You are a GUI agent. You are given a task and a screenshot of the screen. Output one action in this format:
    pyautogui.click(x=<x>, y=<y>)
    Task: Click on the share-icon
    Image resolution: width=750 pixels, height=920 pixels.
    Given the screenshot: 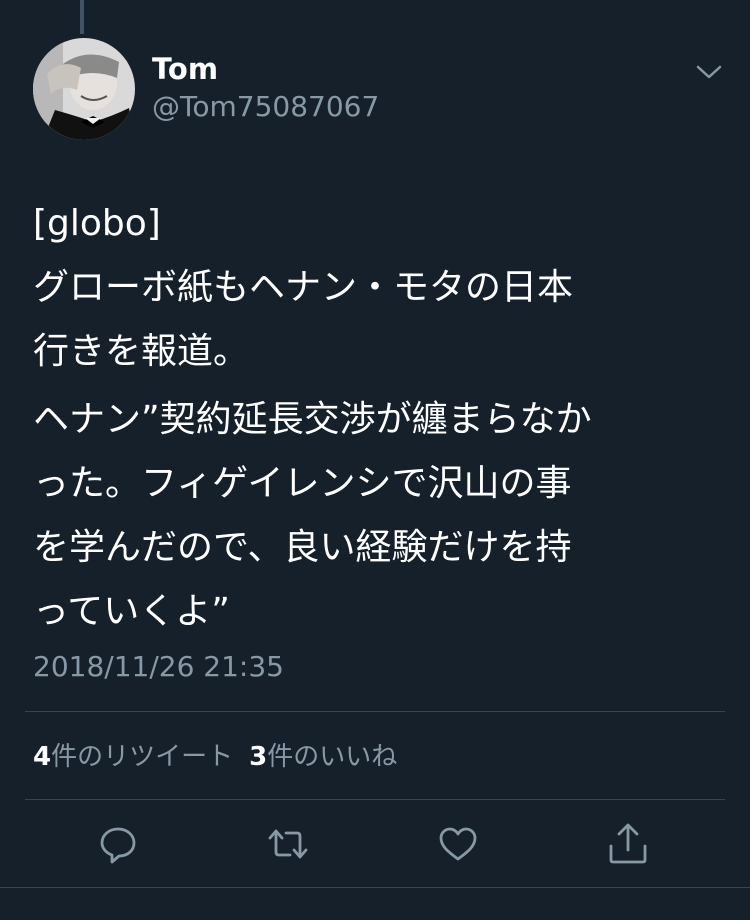 What is the action you would take?
    pyautogui.click(x=628, y=844)
    